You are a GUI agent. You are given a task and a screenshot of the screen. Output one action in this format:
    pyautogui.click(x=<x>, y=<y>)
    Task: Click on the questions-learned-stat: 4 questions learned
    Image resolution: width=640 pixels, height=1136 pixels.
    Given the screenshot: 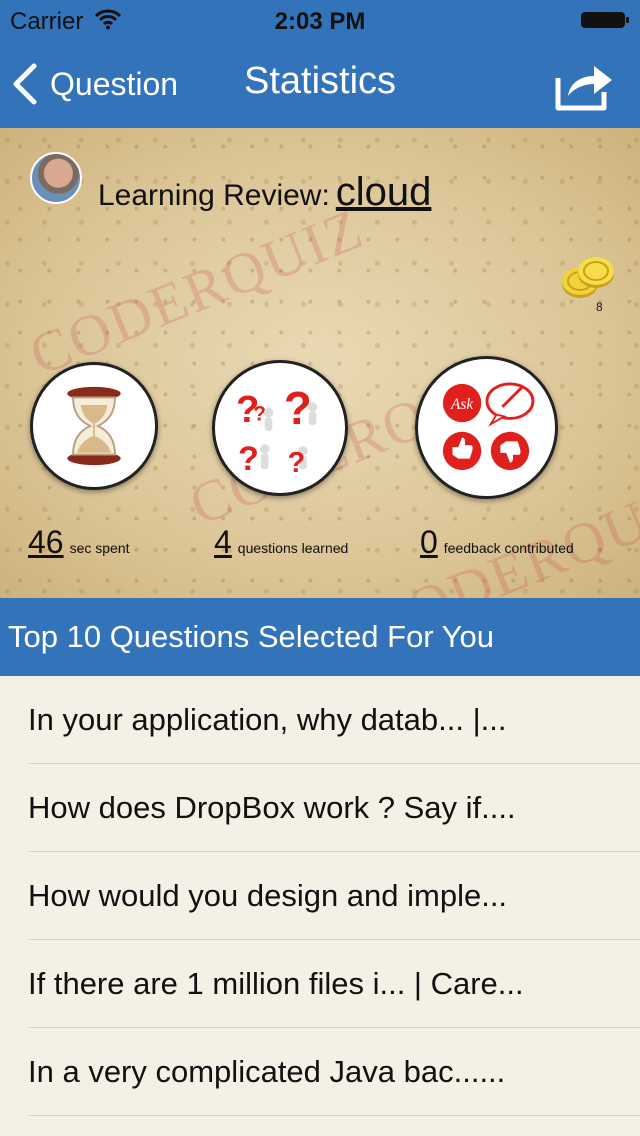 What is the action you would take?
    pyautogui.click(x=281, y=542)
    